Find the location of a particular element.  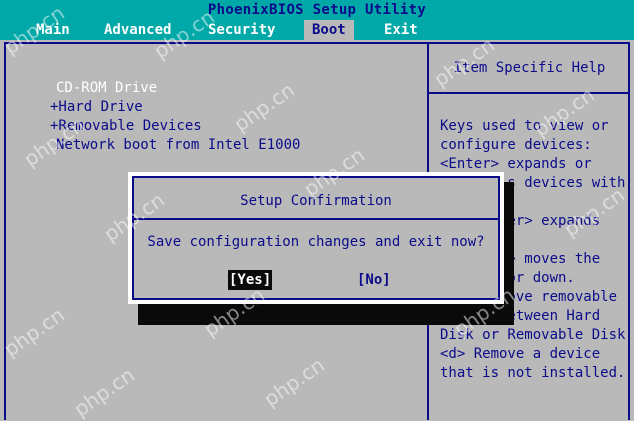

menu-boot: Boot is located at coordinates (329, 30).